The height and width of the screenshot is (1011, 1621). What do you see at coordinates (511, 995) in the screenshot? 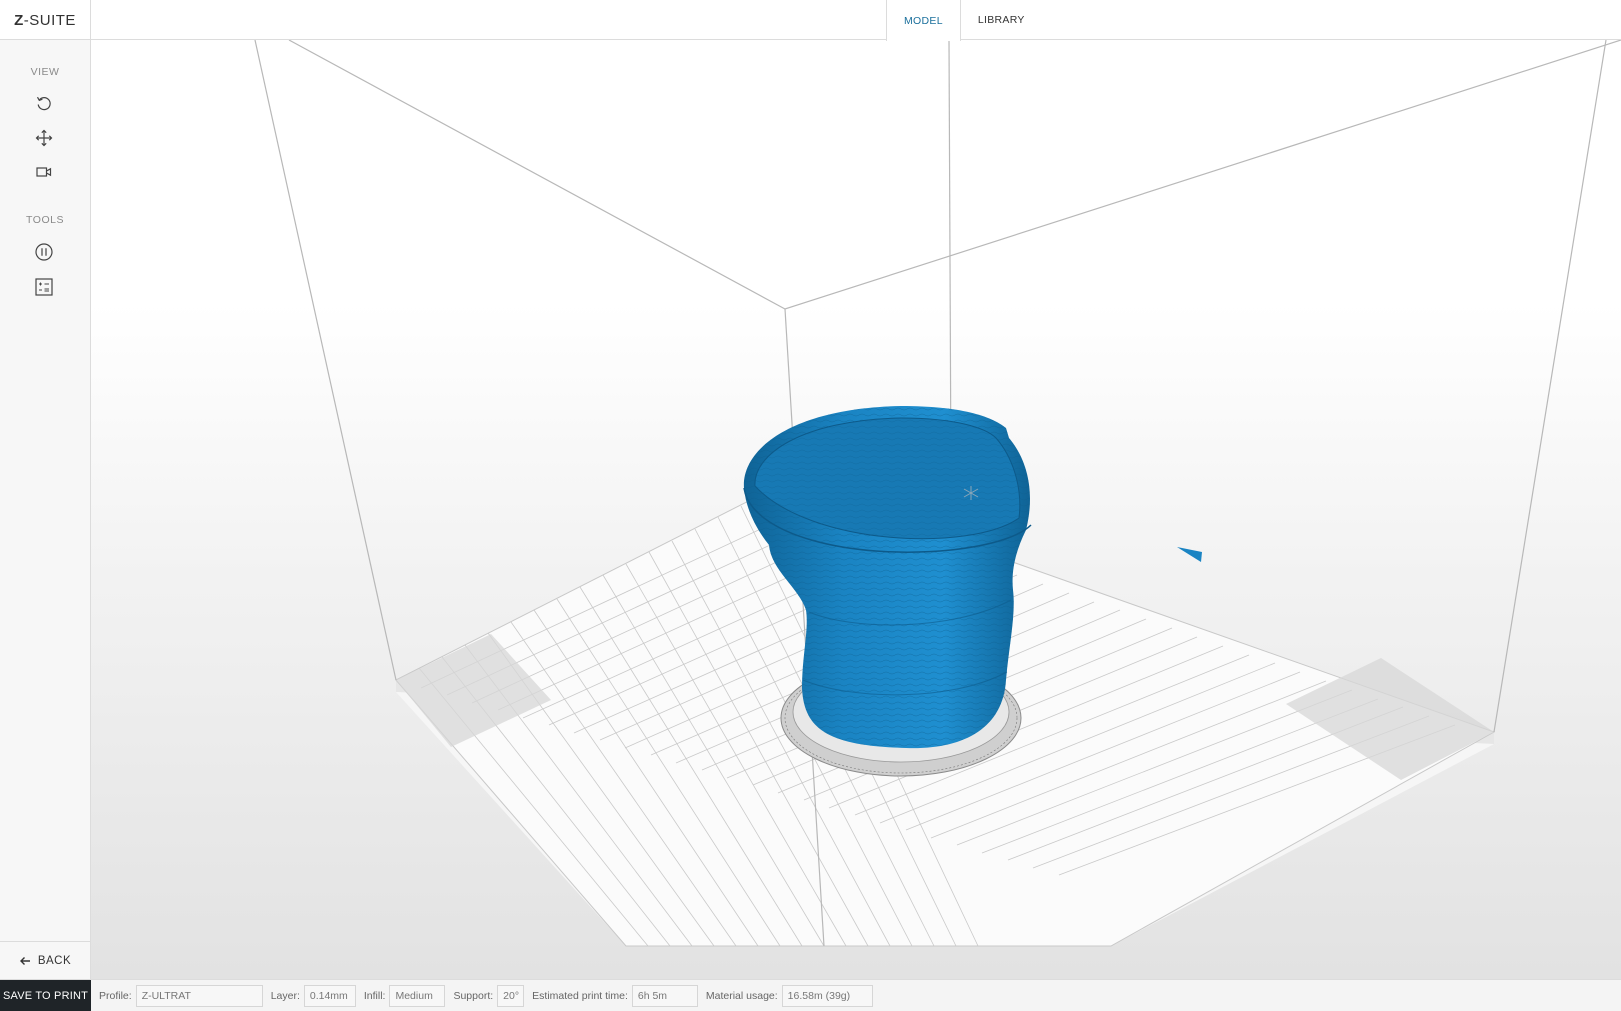
I see `support-field: 20°` at bounding box center [511, 995].